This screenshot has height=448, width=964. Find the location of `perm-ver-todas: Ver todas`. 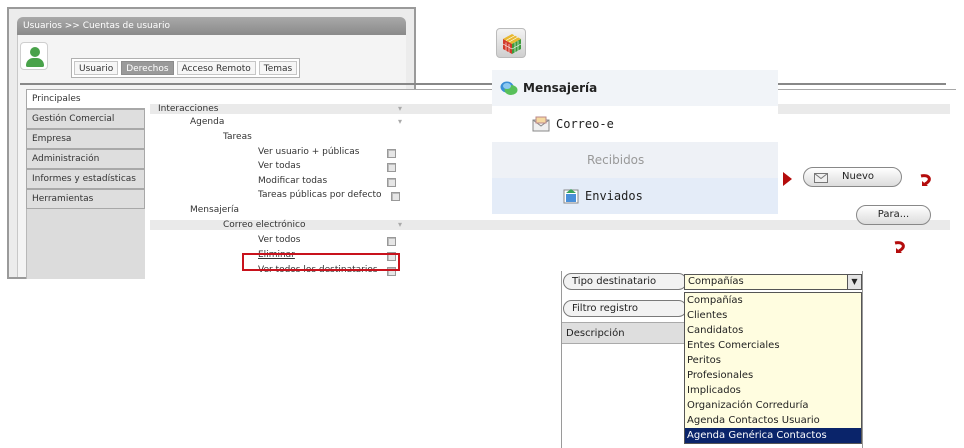

perm-ver-todas: Ver todas is located at coordinates (279, 166).